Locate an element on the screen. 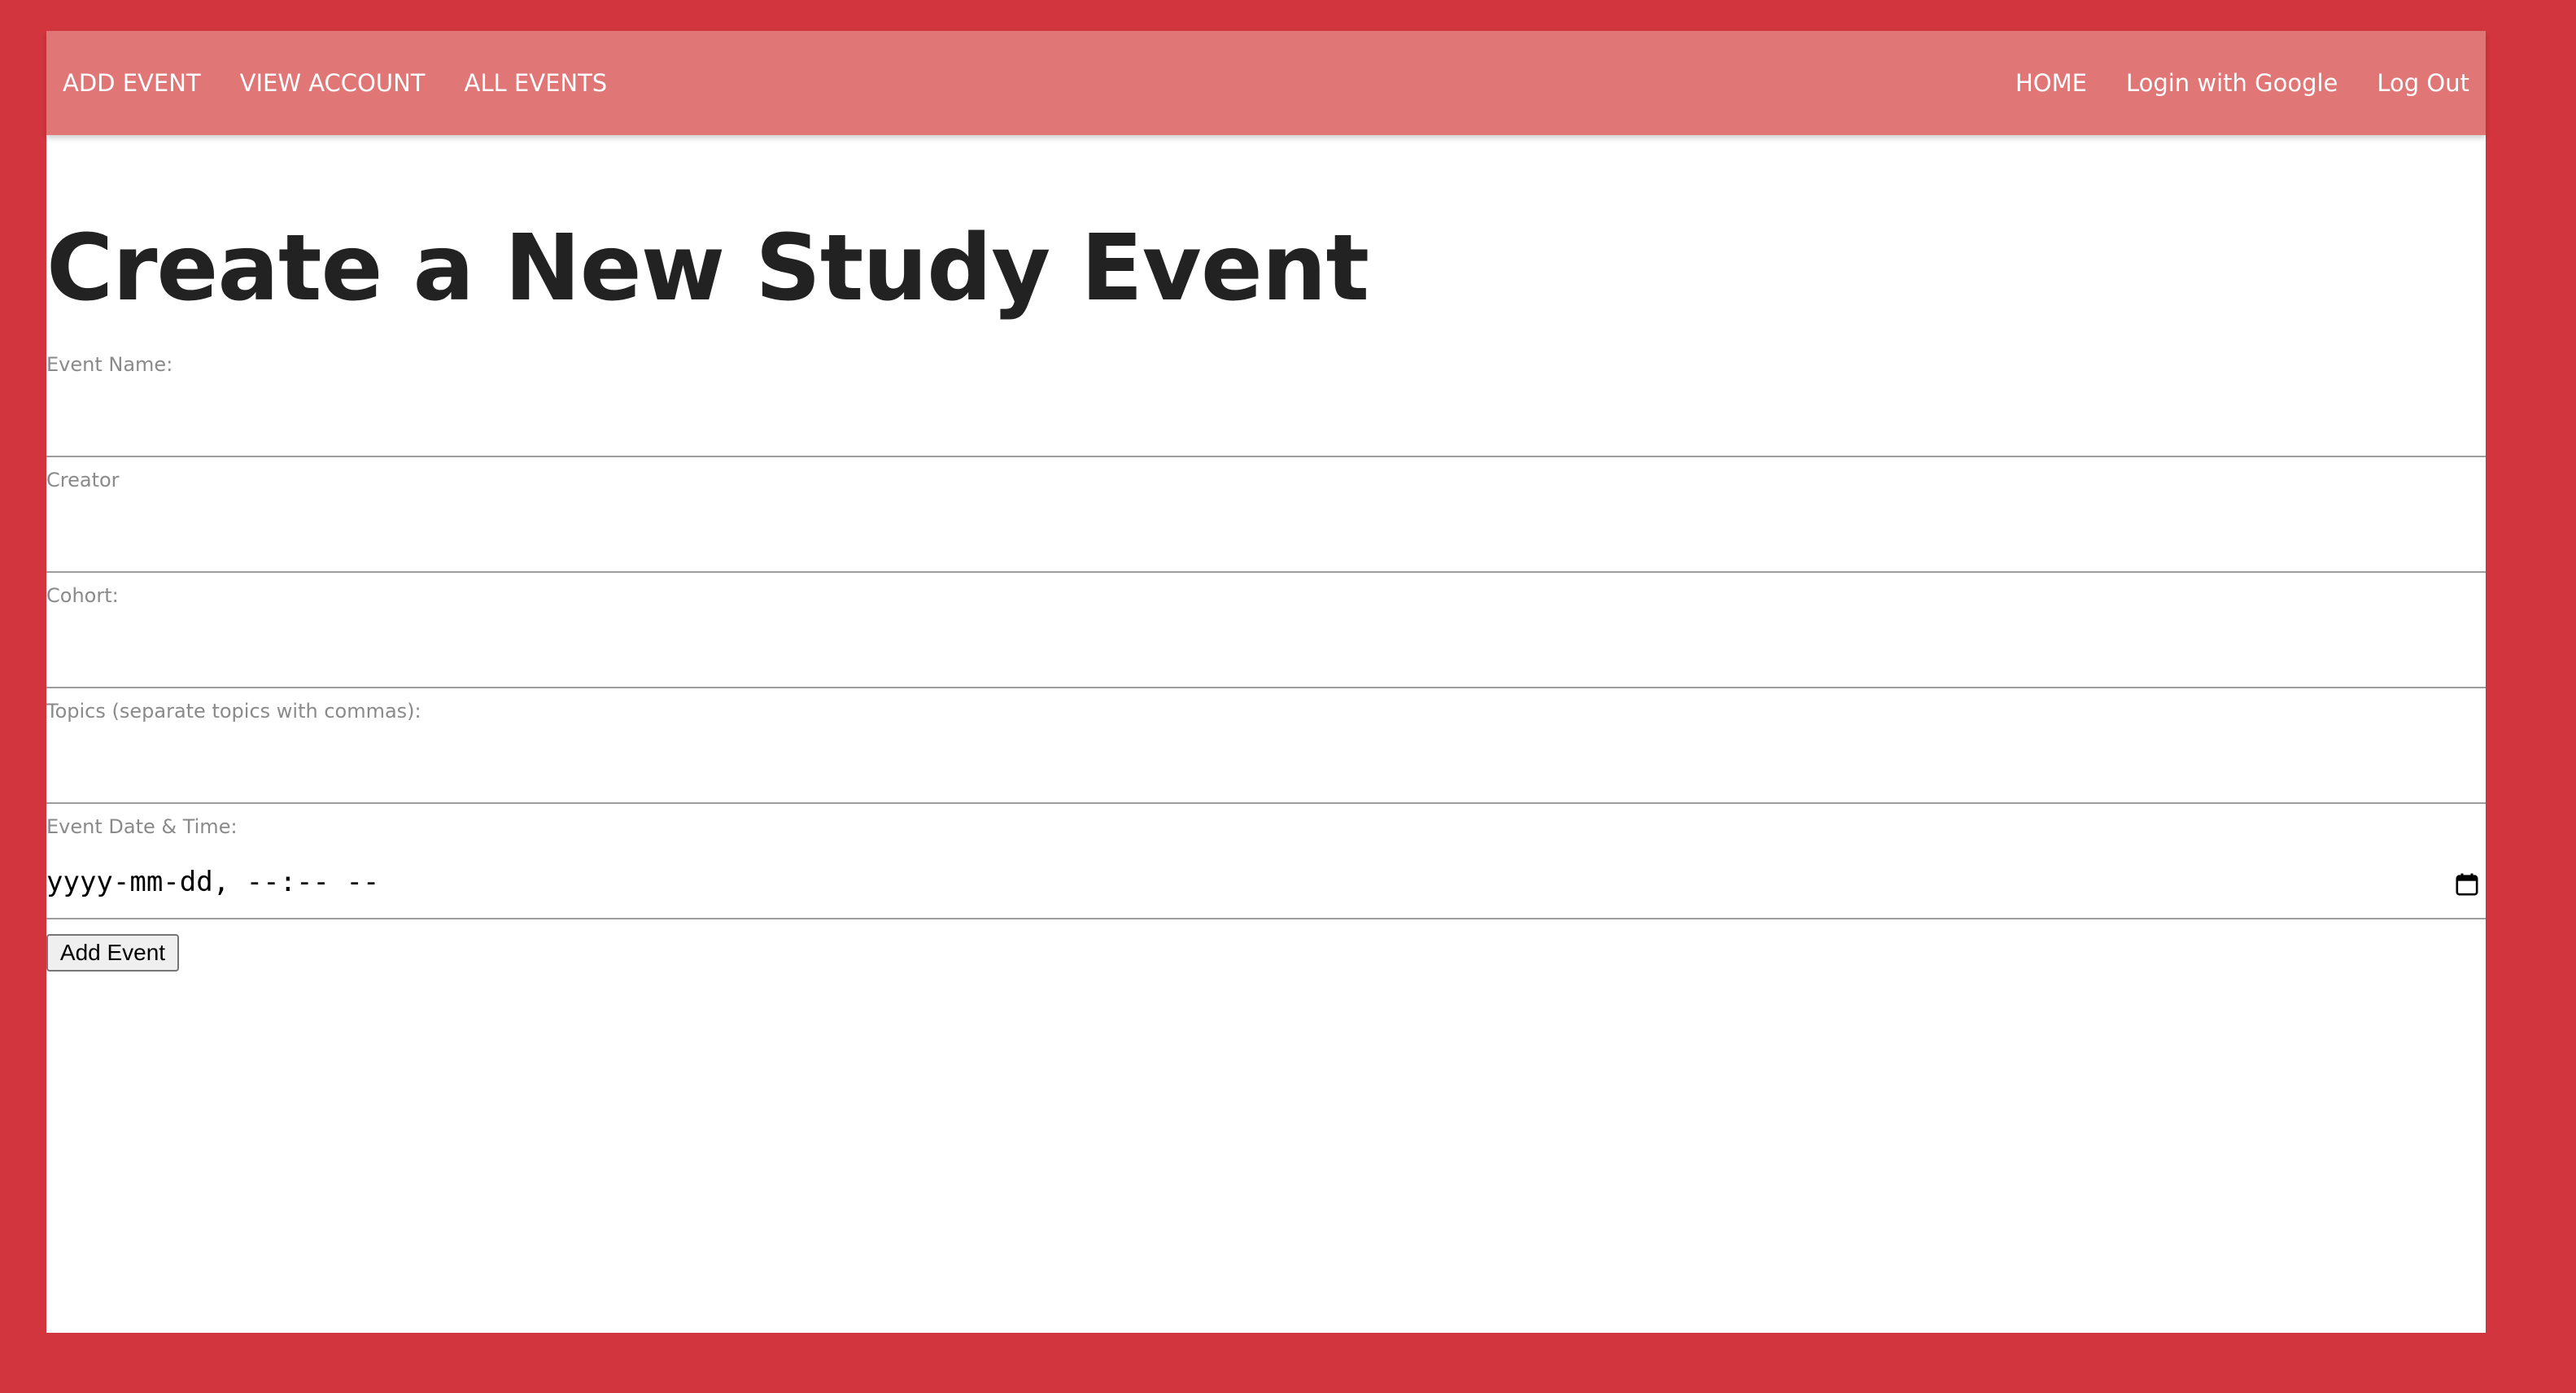 Image resolution: width=2576 pixels, height=1393 pixels. cohort-field: Cohort: is located at coordinates (1266, 630).